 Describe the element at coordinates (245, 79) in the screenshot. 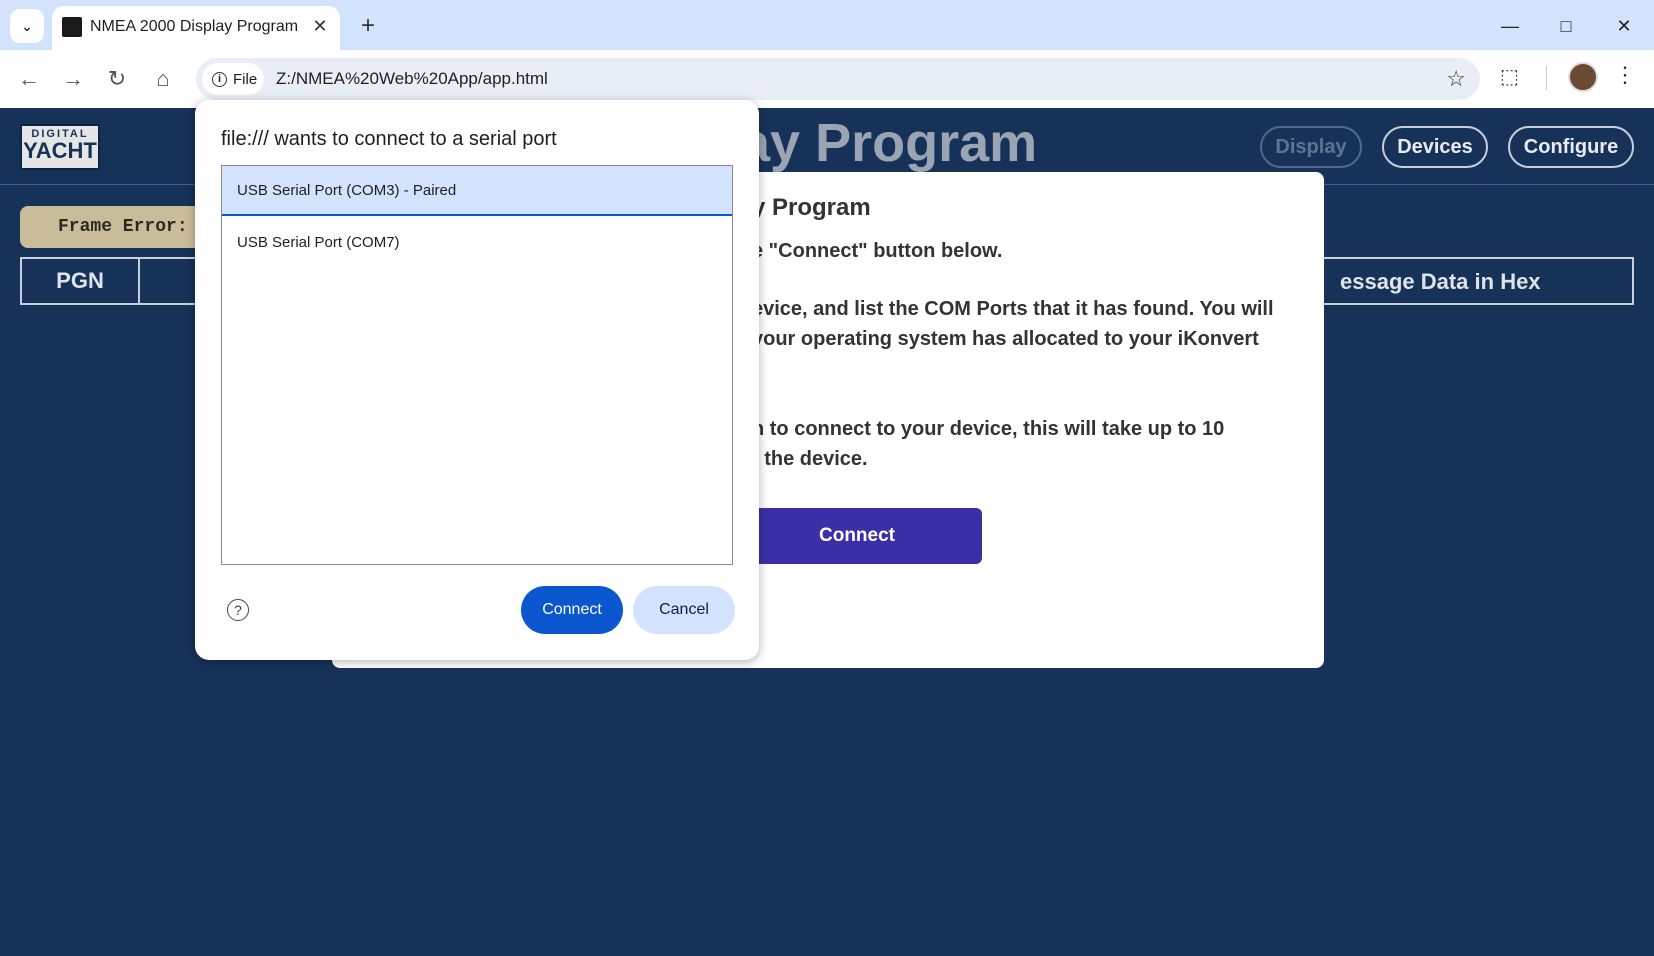

I see `site-chip-label: File` at that location.